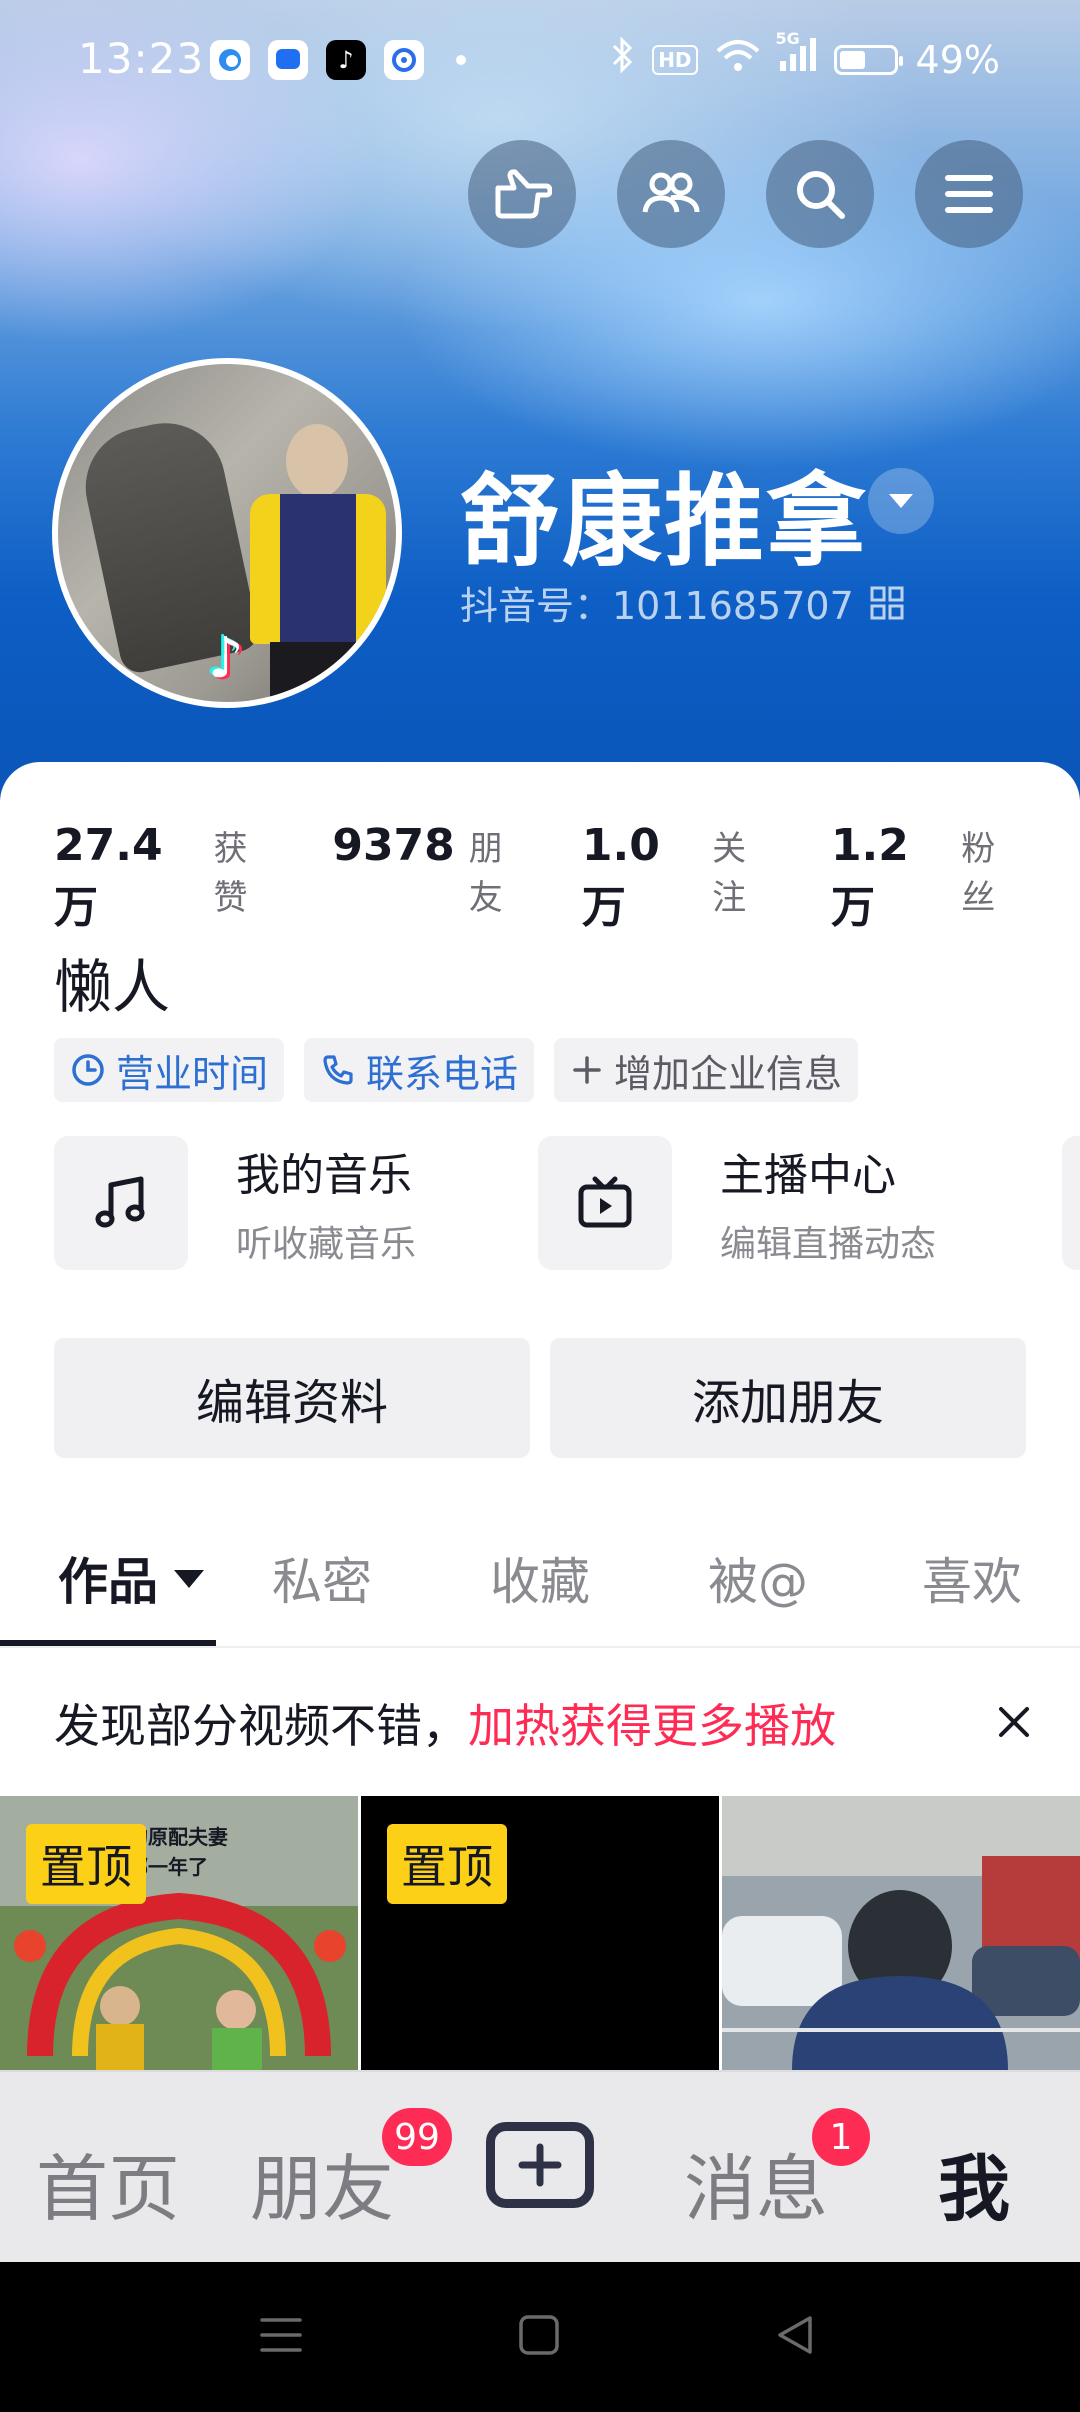  I want to click on tag-label: 营业时间, so click(192, 1073).